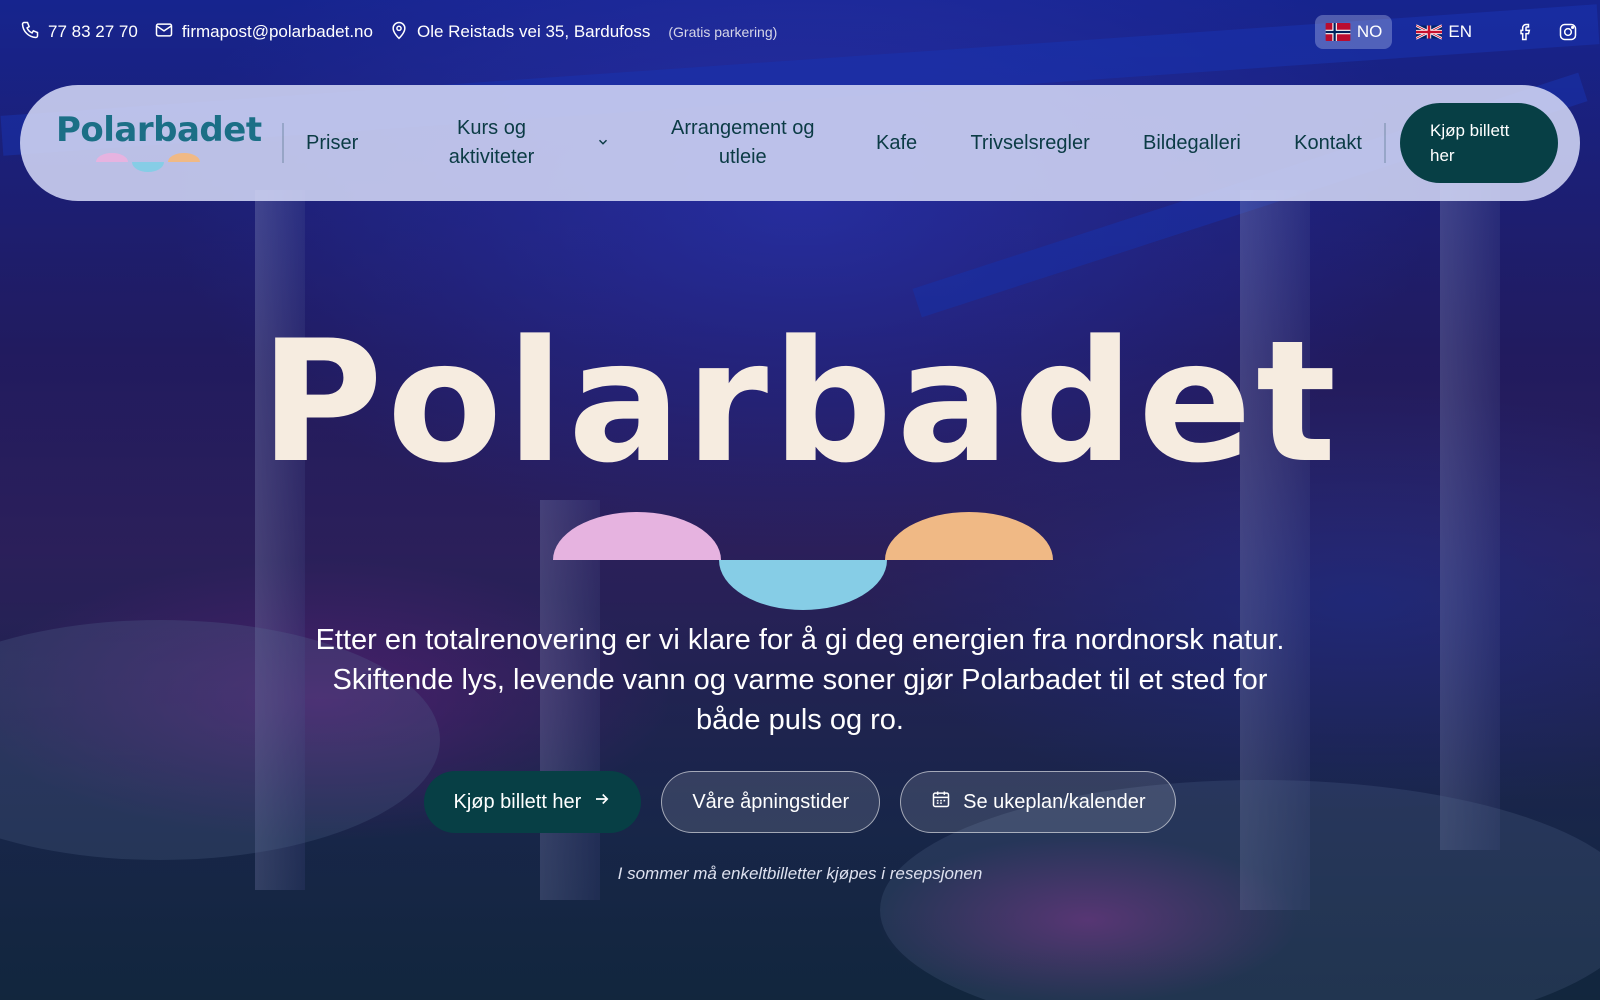  I want to click on language-en-button: EN, so click(1444, 32).